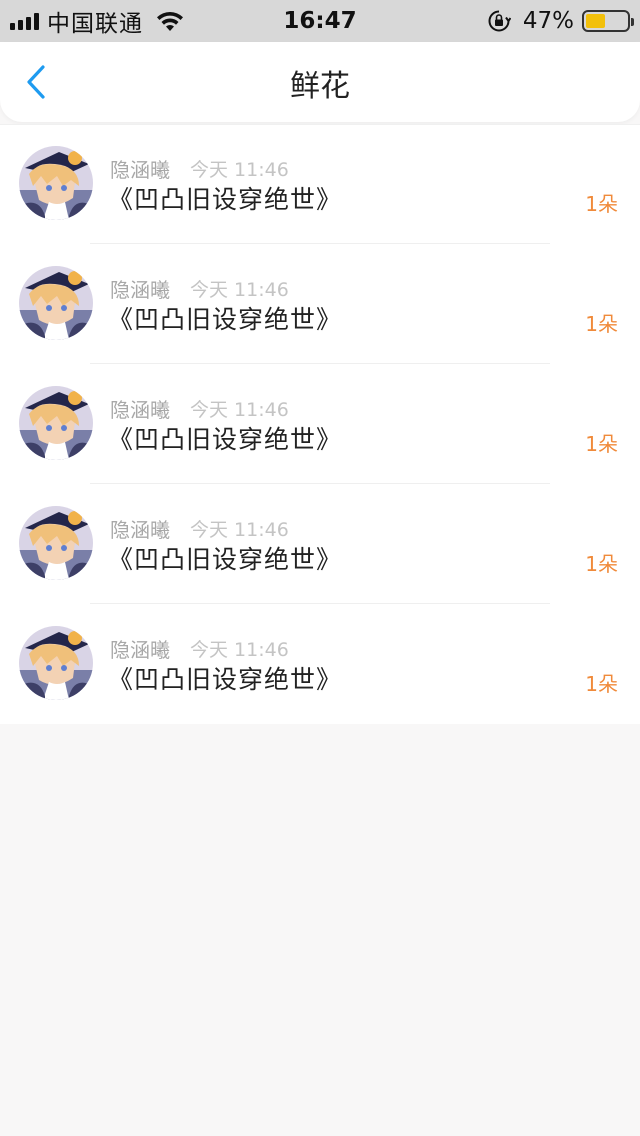  What do you see at coordinates (608, 21) in the screenshot?
I see `battery-icon` at bounding box center [608, 21].